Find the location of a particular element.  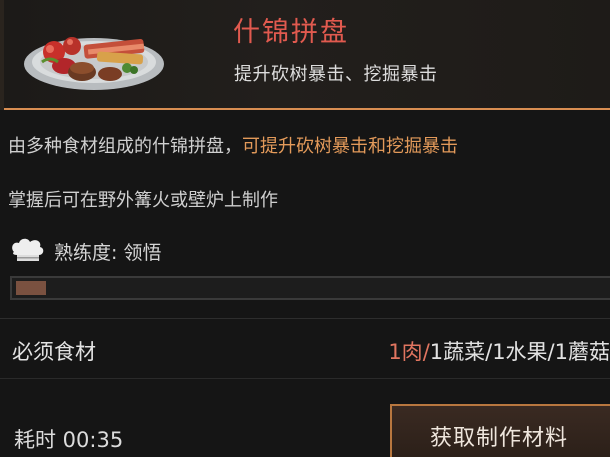

ingredient-meat: 1肉 is located at coordinates (405, 352).